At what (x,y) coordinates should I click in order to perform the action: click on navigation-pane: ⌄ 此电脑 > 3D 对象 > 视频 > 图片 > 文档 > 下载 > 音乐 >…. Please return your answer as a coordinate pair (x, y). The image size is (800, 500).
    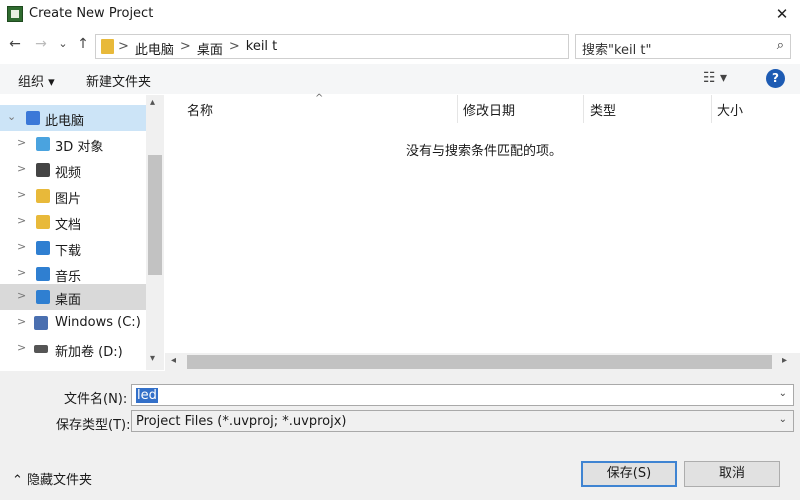
    Looking at the image, I should click on (73, 232).